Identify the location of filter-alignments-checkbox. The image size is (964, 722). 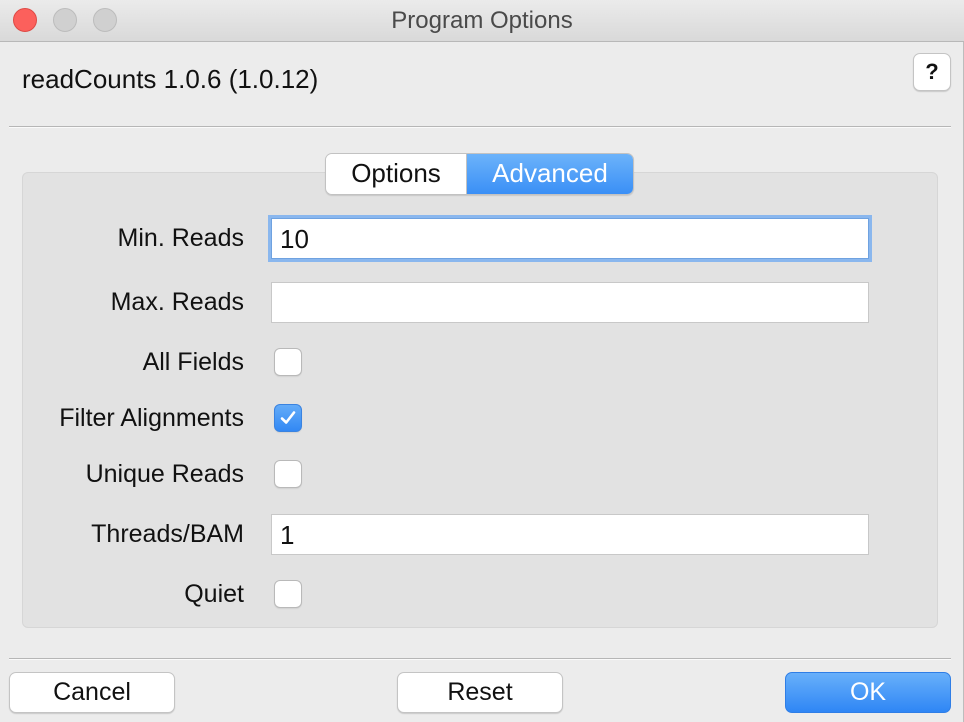
(288, 418).